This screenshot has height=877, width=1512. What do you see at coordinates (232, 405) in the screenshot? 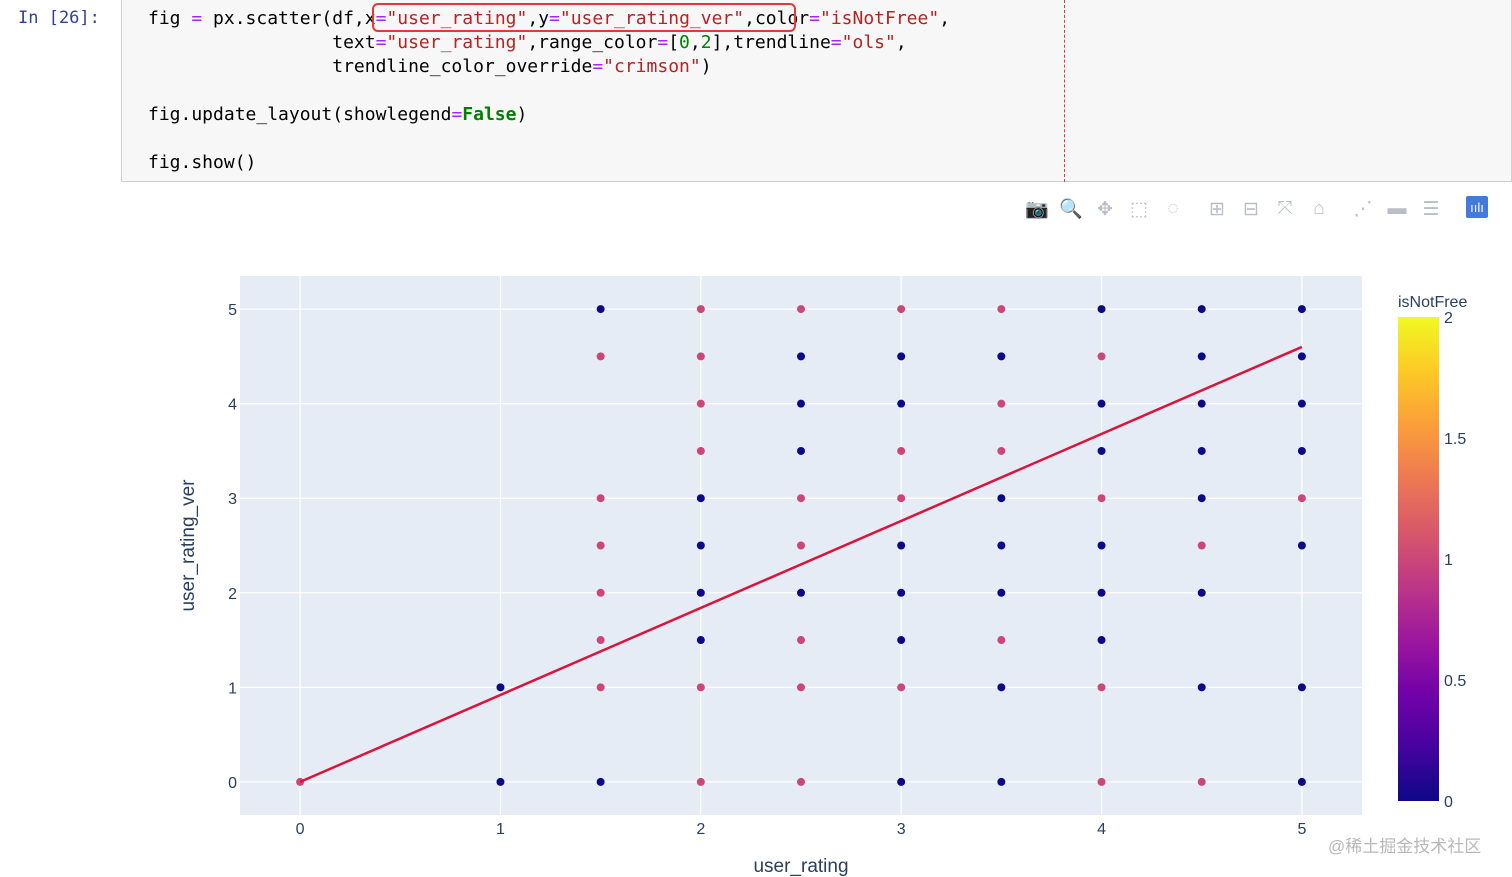
I see `y-tick-label: 4` at bounding box center [232, 405].